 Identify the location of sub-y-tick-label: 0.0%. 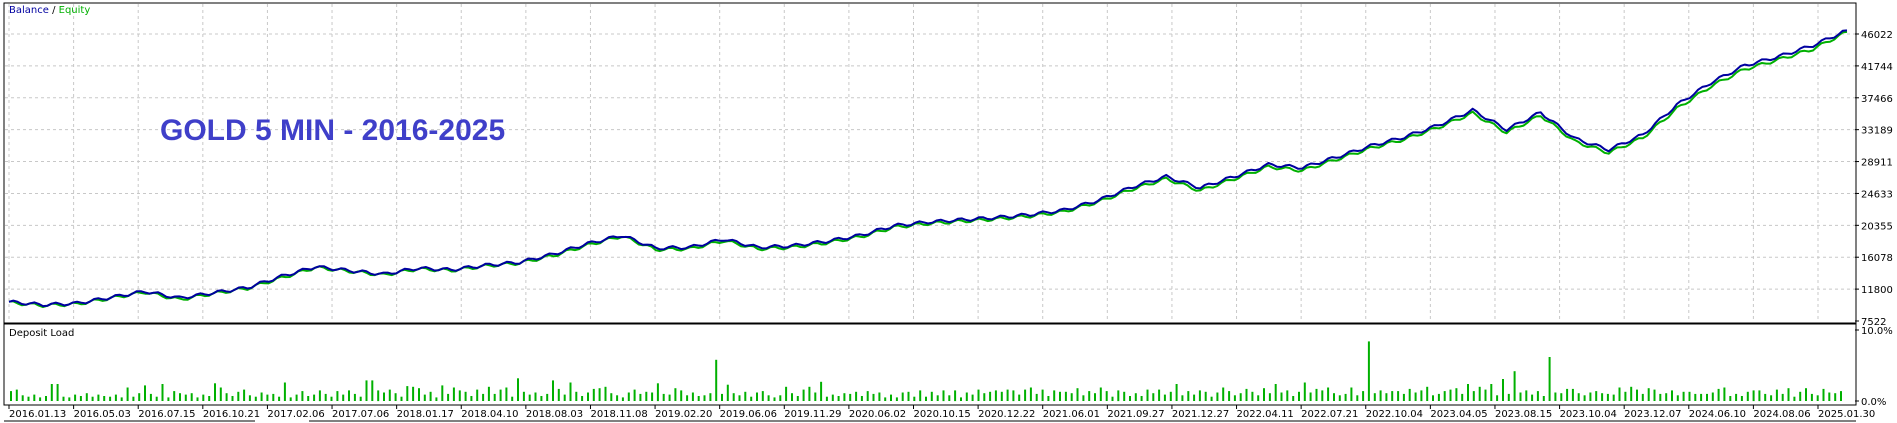
(1873, 402).